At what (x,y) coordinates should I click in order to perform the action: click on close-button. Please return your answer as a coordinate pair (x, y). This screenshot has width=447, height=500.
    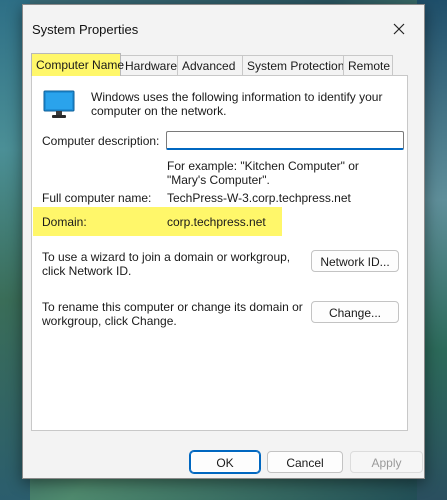
    Looking at the image, I should click on (399, 29).